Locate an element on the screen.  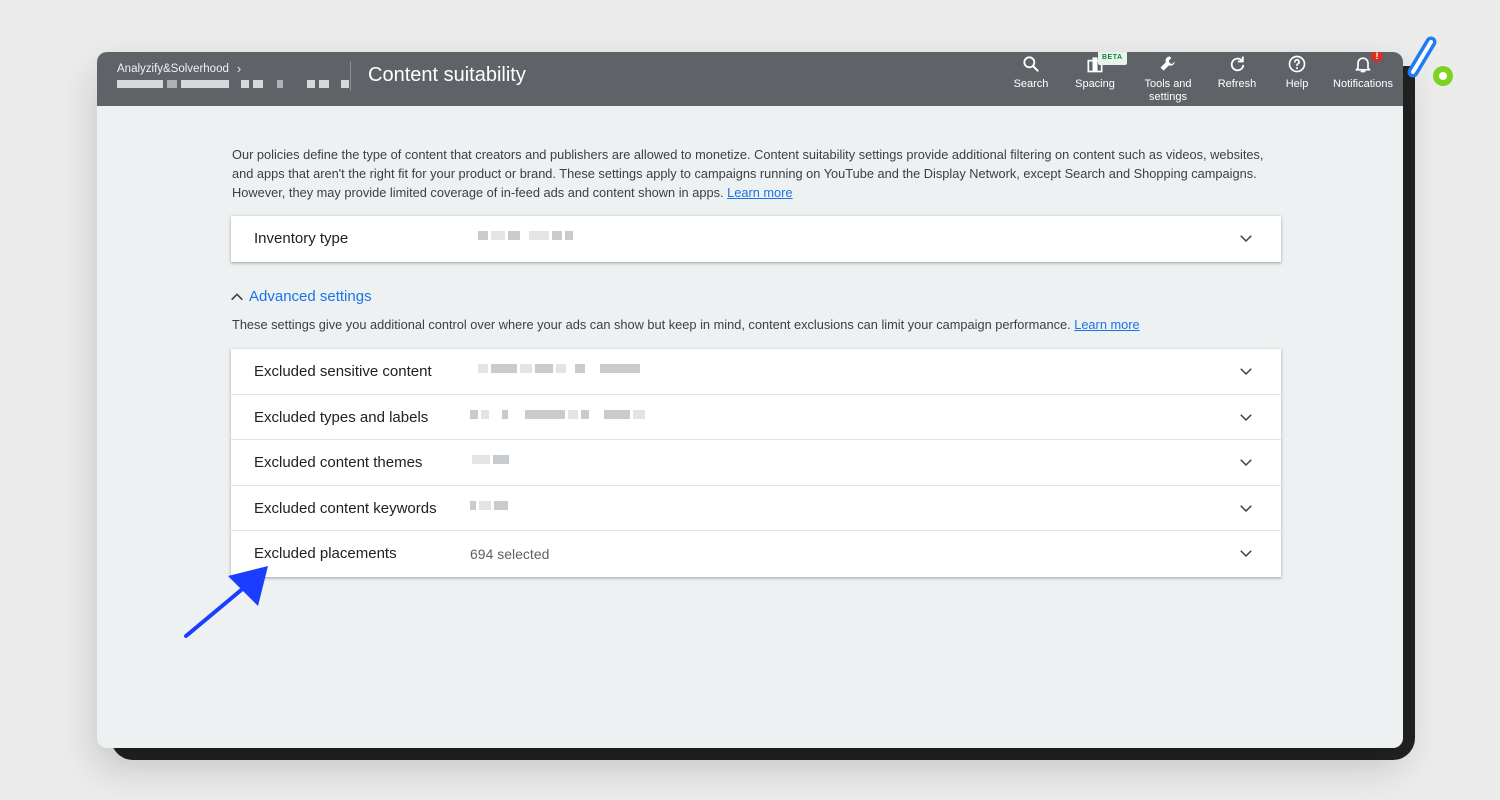
row-label: Excluded content themes is located at coordinates (338, 462).